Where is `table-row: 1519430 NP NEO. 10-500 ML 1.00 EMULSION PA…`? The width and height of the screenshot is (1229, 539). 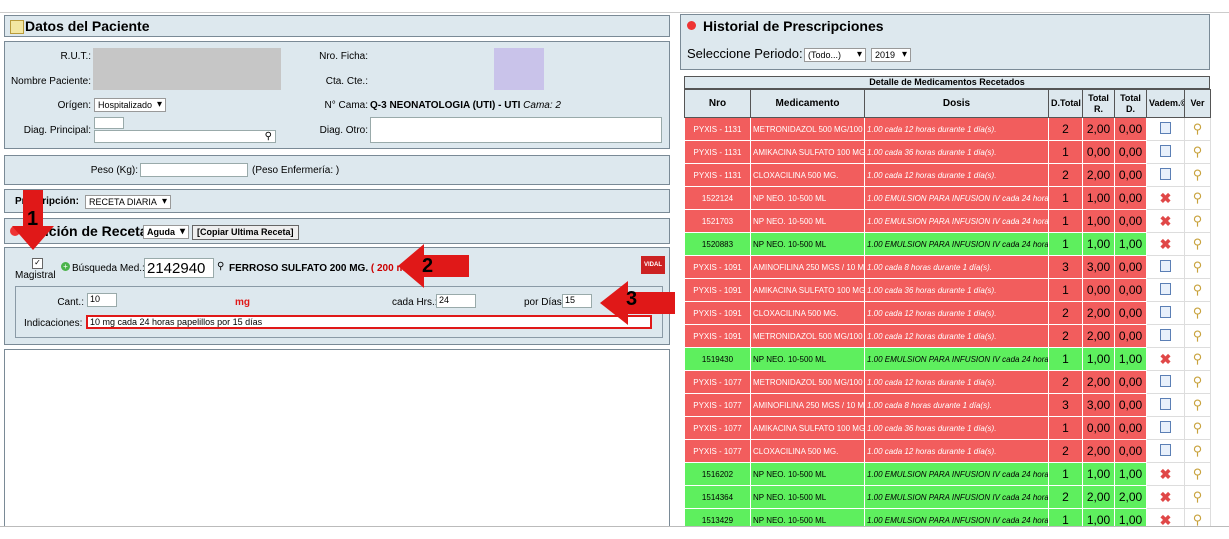 table-row: 1519430 NP NEO. 10-500 ML 1.00 EMULSION PA… is located at coordinates (947, 359).